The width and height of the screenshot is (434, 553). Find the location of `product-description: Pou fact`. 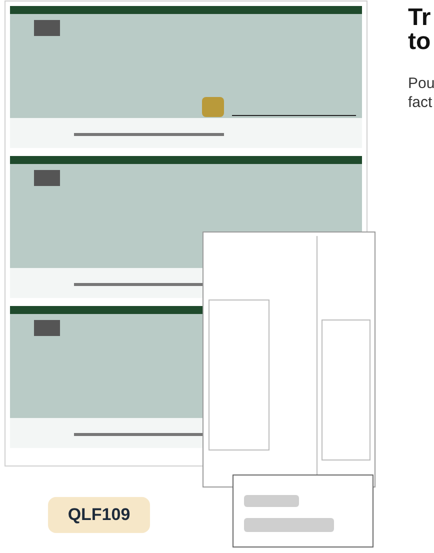

product-description: Pou fact is located at coordinates (421, 93).